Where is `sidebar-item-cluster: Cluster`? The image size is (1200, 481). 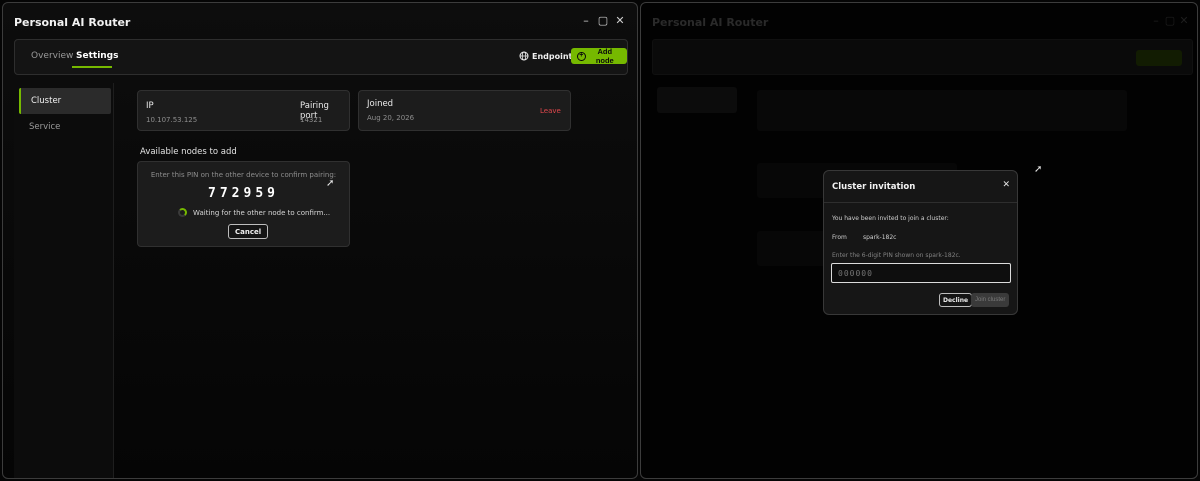 sidebar-item-cluster: Cluster is located at coordinates (65, 101).